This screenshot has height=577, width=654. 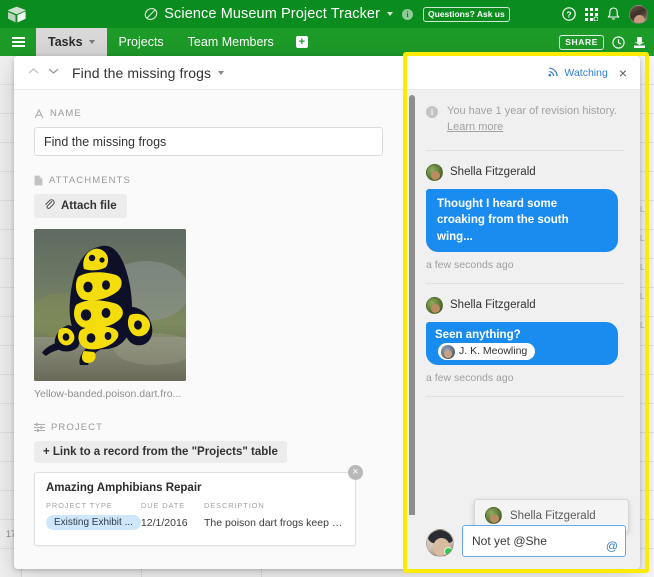 I want to click on due-date-value: 12/1/2016, so click(x=164, y=523).